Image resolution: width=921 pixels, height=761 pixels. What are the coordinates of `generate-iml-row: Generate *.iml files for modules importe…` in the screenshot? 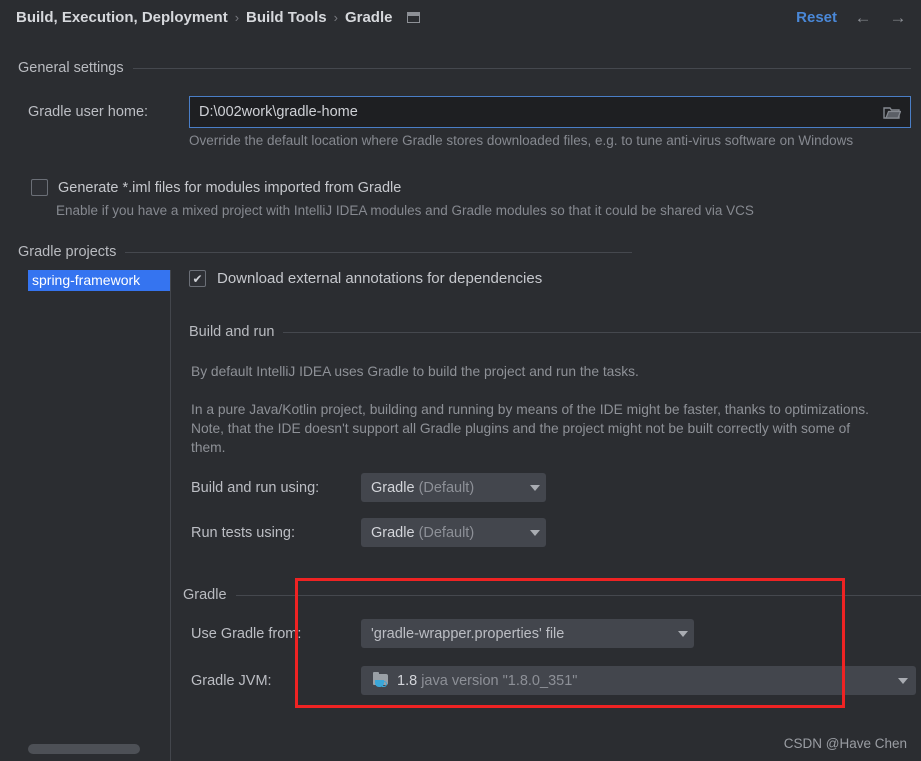 It's located at (216, 187).